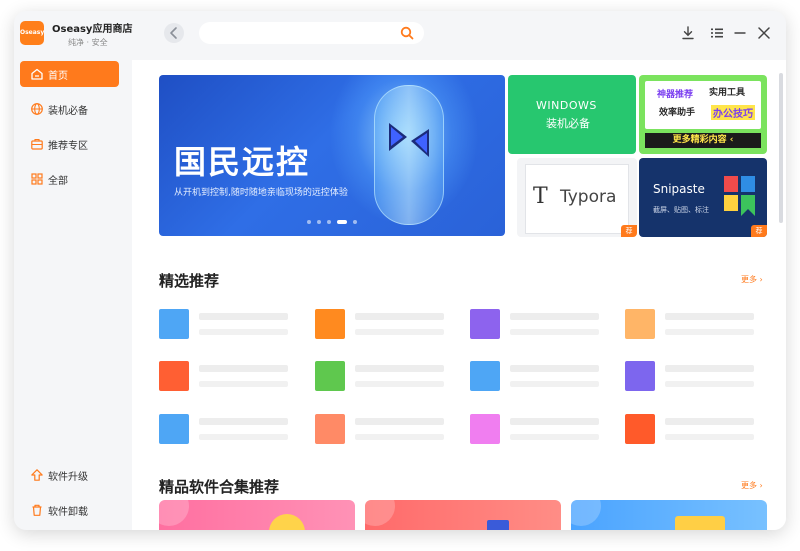 This screenshot has height=551, width=800. I want to click on search-icon, so click(407, 33).